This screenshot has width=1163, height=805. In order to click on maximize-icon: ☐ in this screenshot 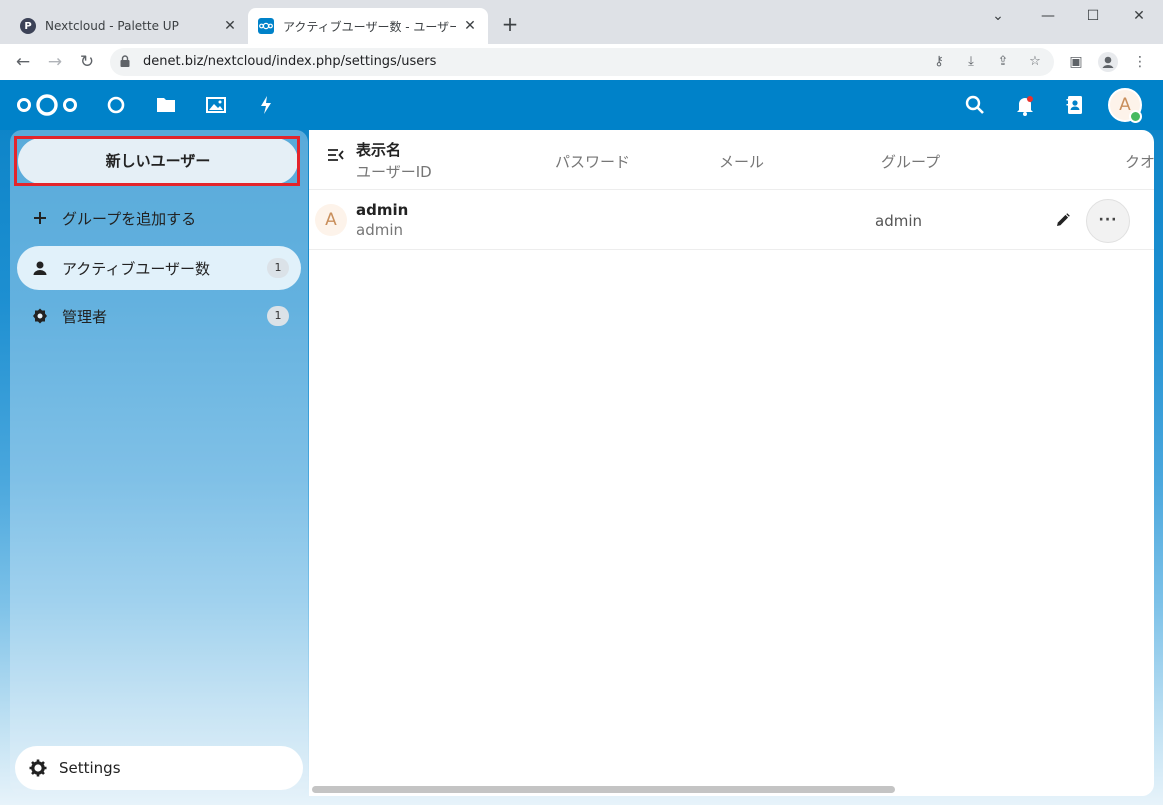, I will do `click(1093, 16)`.